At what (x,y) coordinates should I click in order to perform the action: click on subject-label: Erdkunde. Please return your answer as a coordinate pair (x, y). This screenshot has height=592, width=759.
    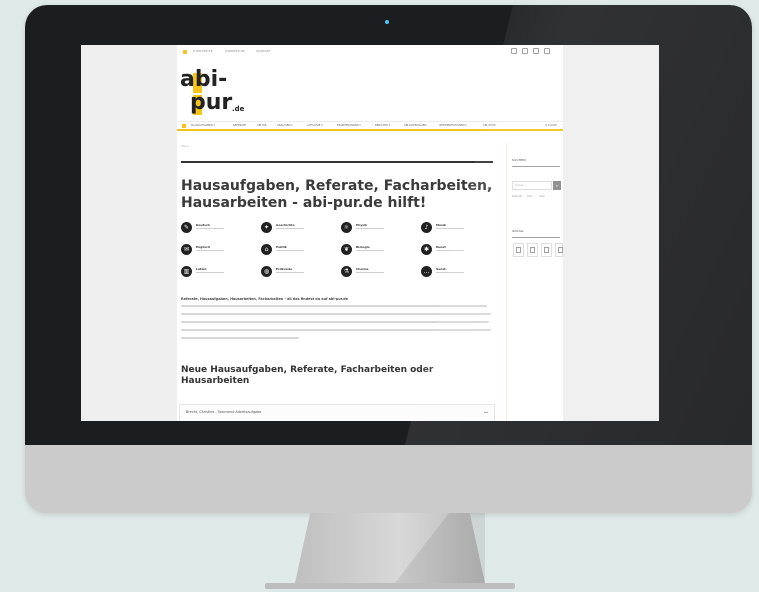
    Looking at the image, I should click on (284, 269).